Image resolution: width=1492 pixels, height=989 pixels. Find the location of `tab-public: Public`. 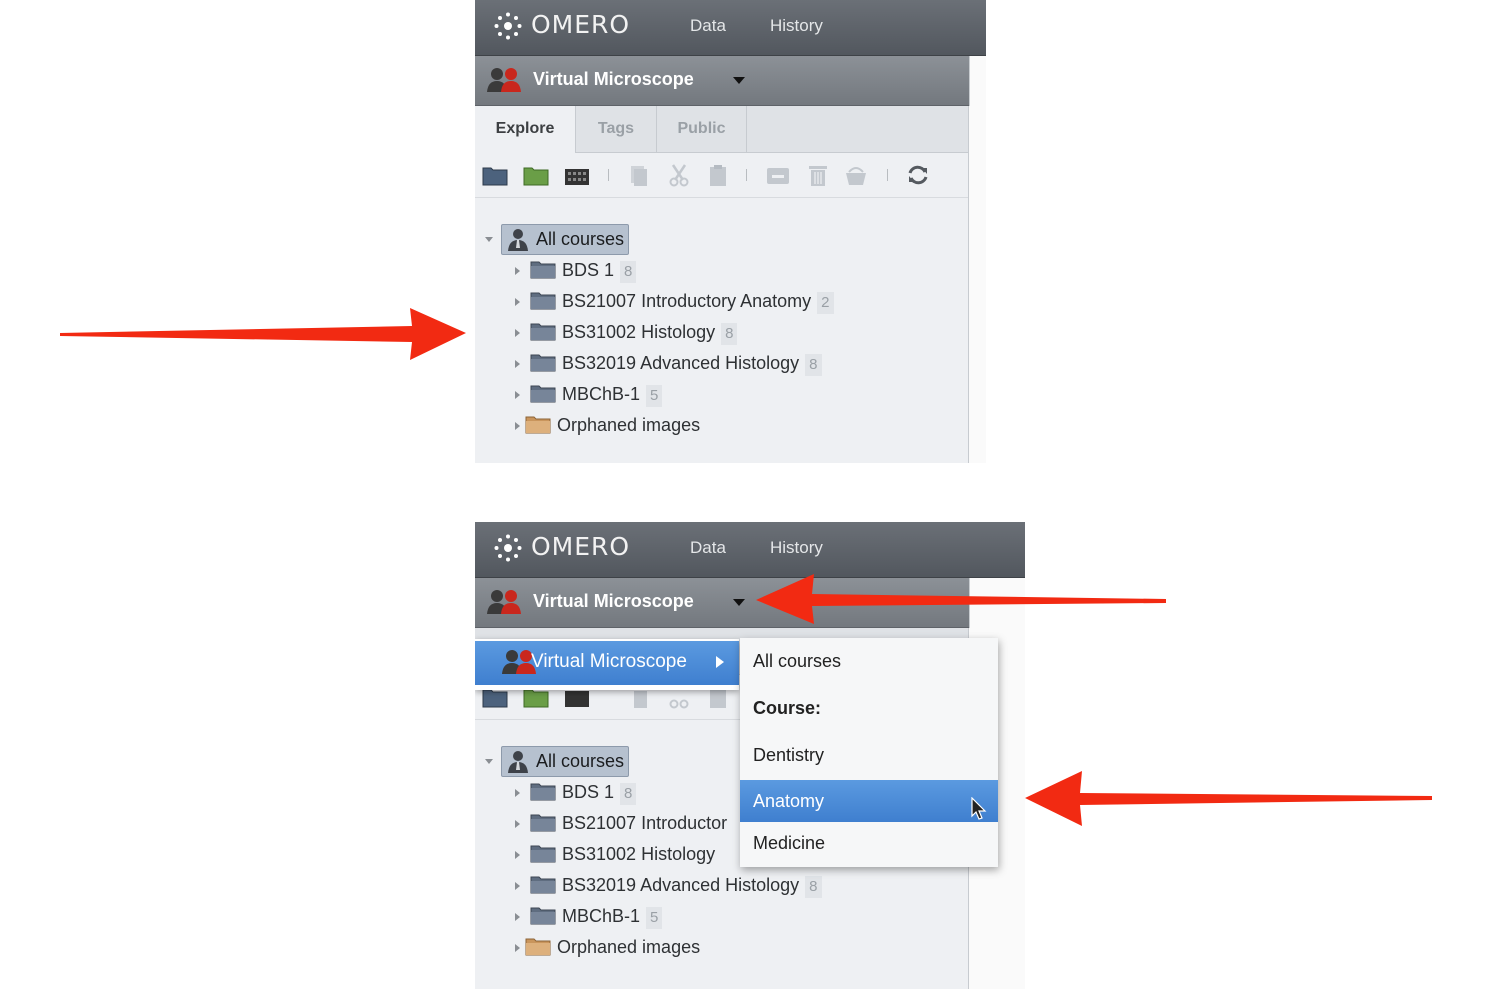

tab-public: Public is located at coordinates (702, 129).